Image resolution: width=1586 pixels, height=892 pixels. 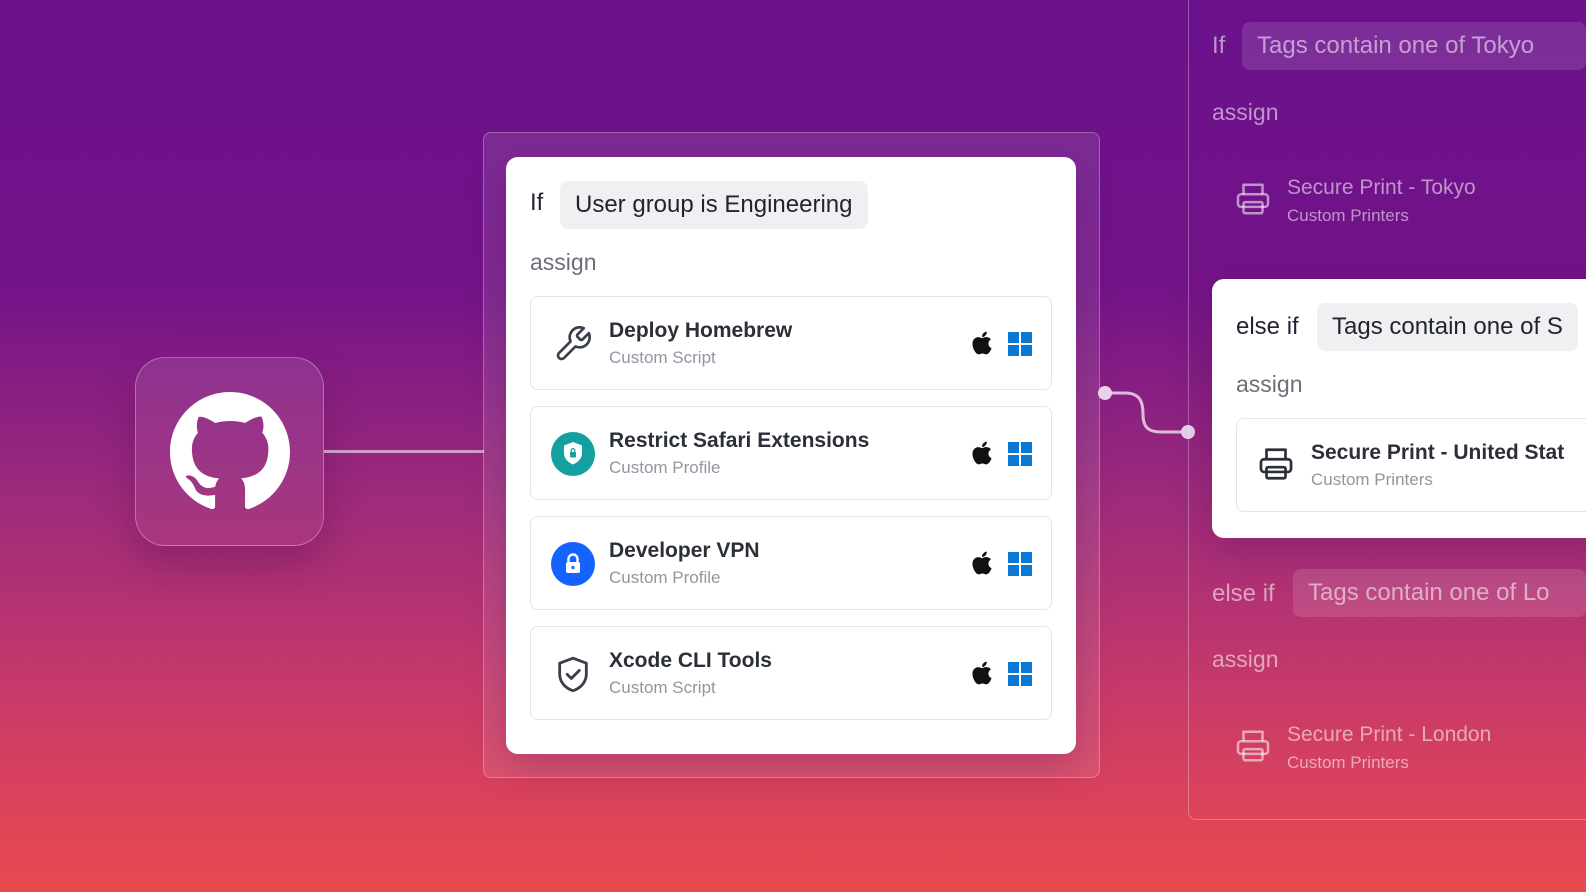 What do you see at coordinates (791, 563) in the screenshot?
I see `assignment-item-developer-vpn: Developer VPN Custom Profile` at bounding box center [791, 563].